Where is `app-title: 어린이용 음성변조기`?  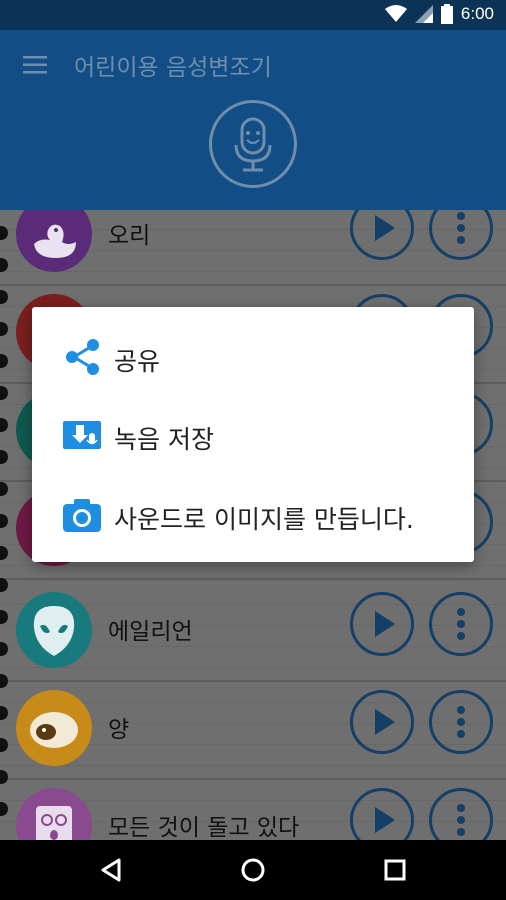
app-title: 어린이용 음성변조기 is located at coordinates (173, 68).